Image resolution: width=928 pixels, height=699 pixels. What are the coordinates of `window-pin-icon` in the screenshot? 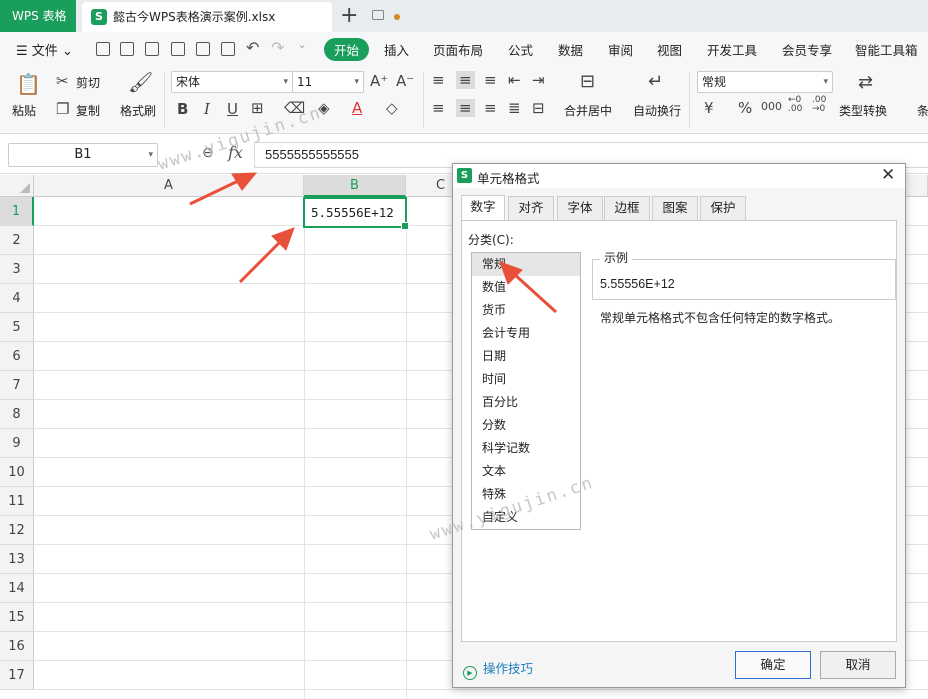 It's located at (378, 15).